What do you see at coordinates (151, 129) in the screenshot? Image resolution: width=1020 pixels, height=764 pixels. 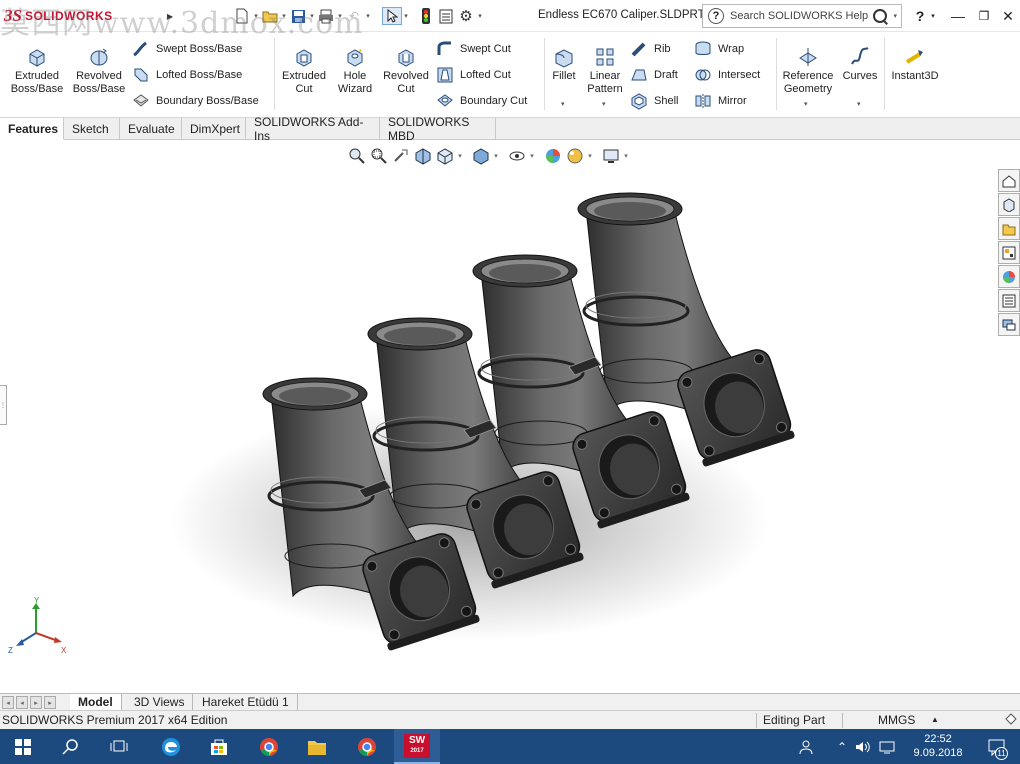 I see `tab-evaluate: Evaluate` at bounding box center [151, 129].